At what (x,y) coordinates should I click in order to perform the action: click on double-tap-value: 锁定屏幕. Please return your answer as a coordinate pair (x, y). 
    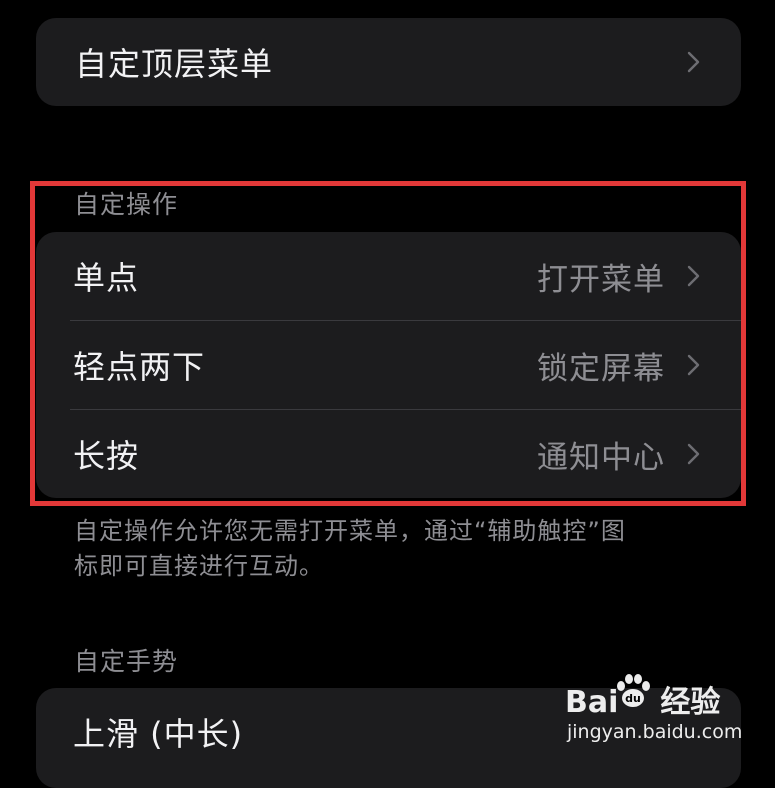
    Looking at the image, I should click on (601, 368).